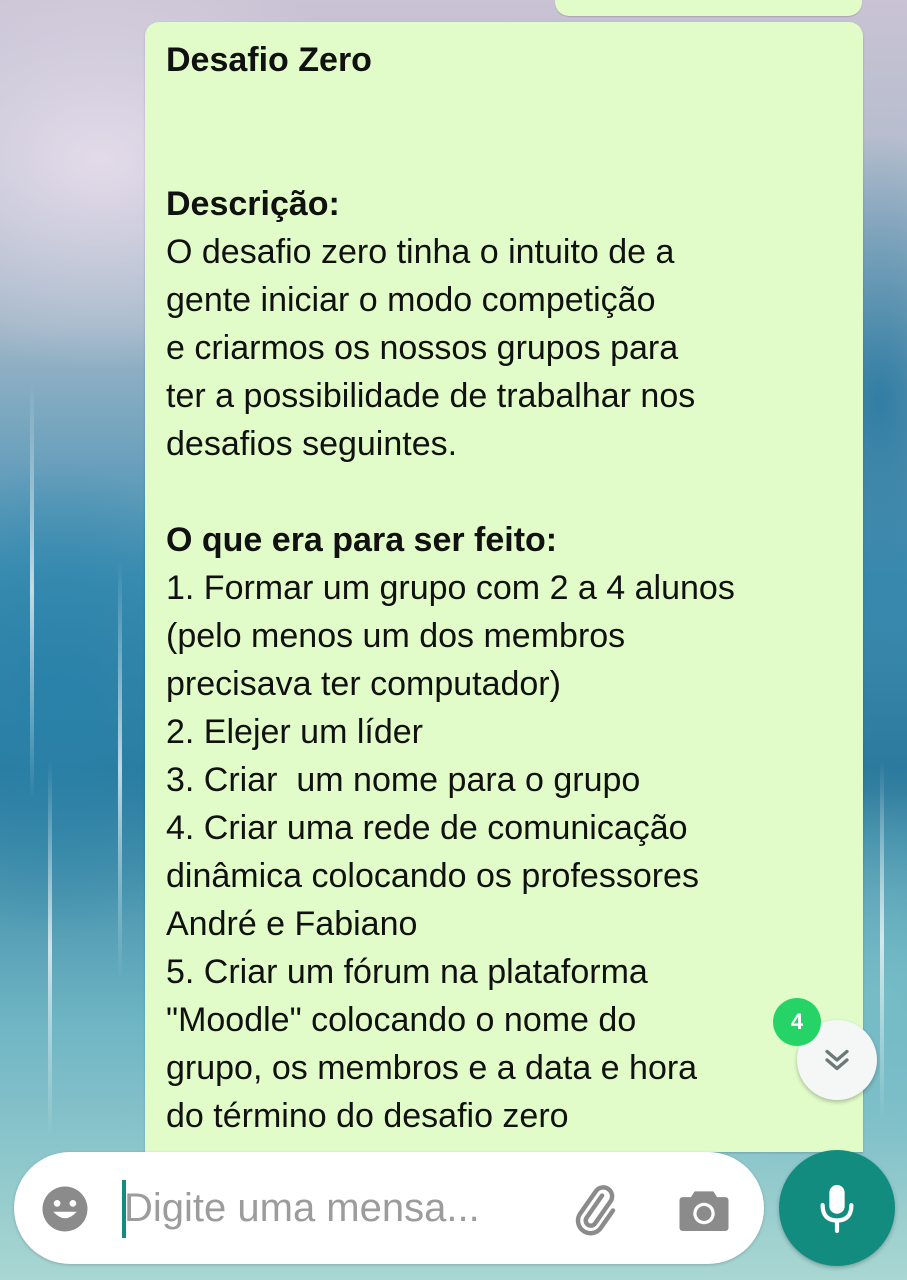 This screenshot has width=907, height=1280. What do you see at coordinates (294, 732) in the screenshot?
I see `message-line: 2. Elejer um líder` at bounding box center [294, 732].